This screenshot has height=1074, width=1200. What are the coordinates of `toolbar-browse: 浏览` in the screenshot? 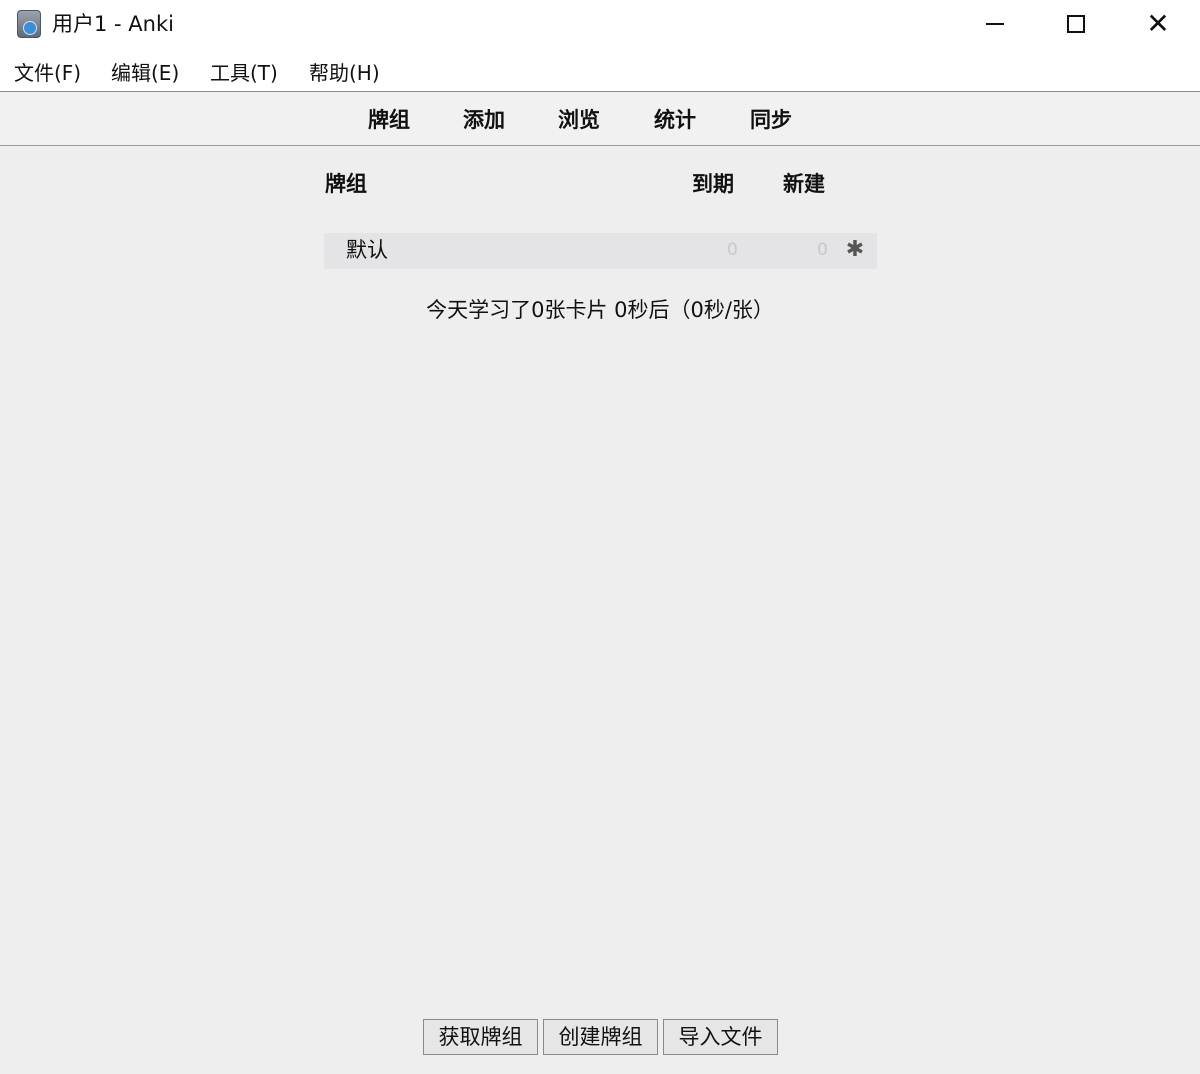 It's located at (579, 120).